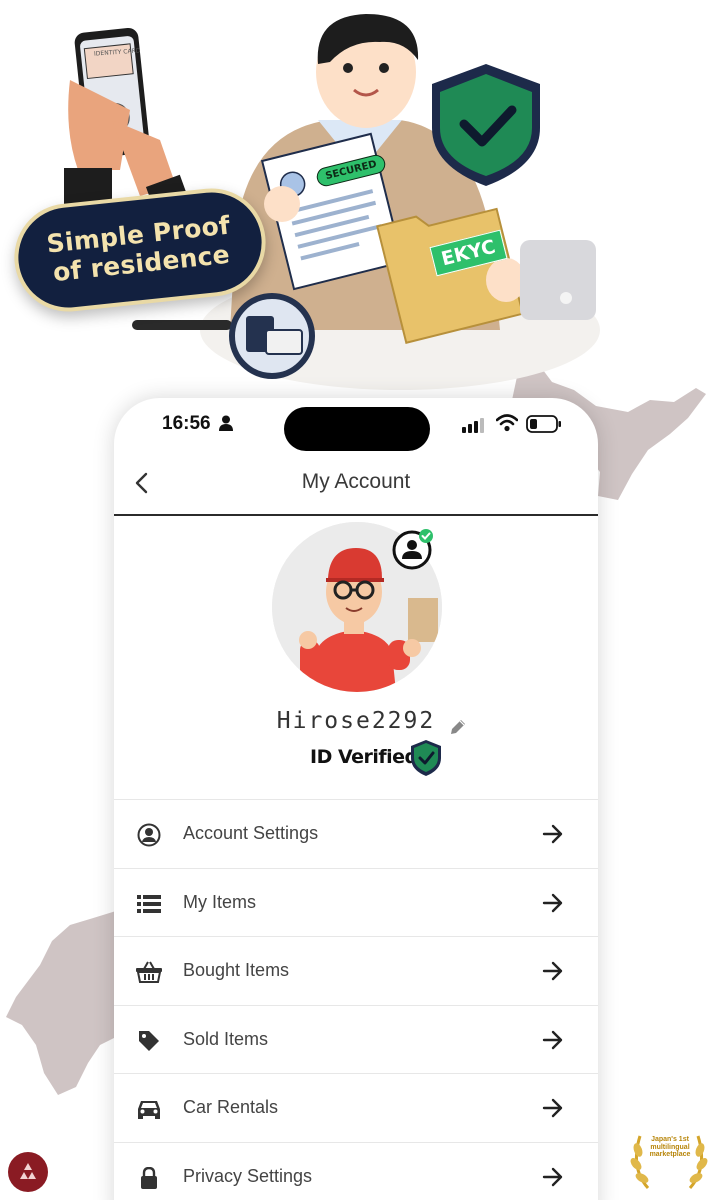 Image resolution: width=713 pixels, height=1200 pixels. I want to click on brand-logo, so click(28, 1172).